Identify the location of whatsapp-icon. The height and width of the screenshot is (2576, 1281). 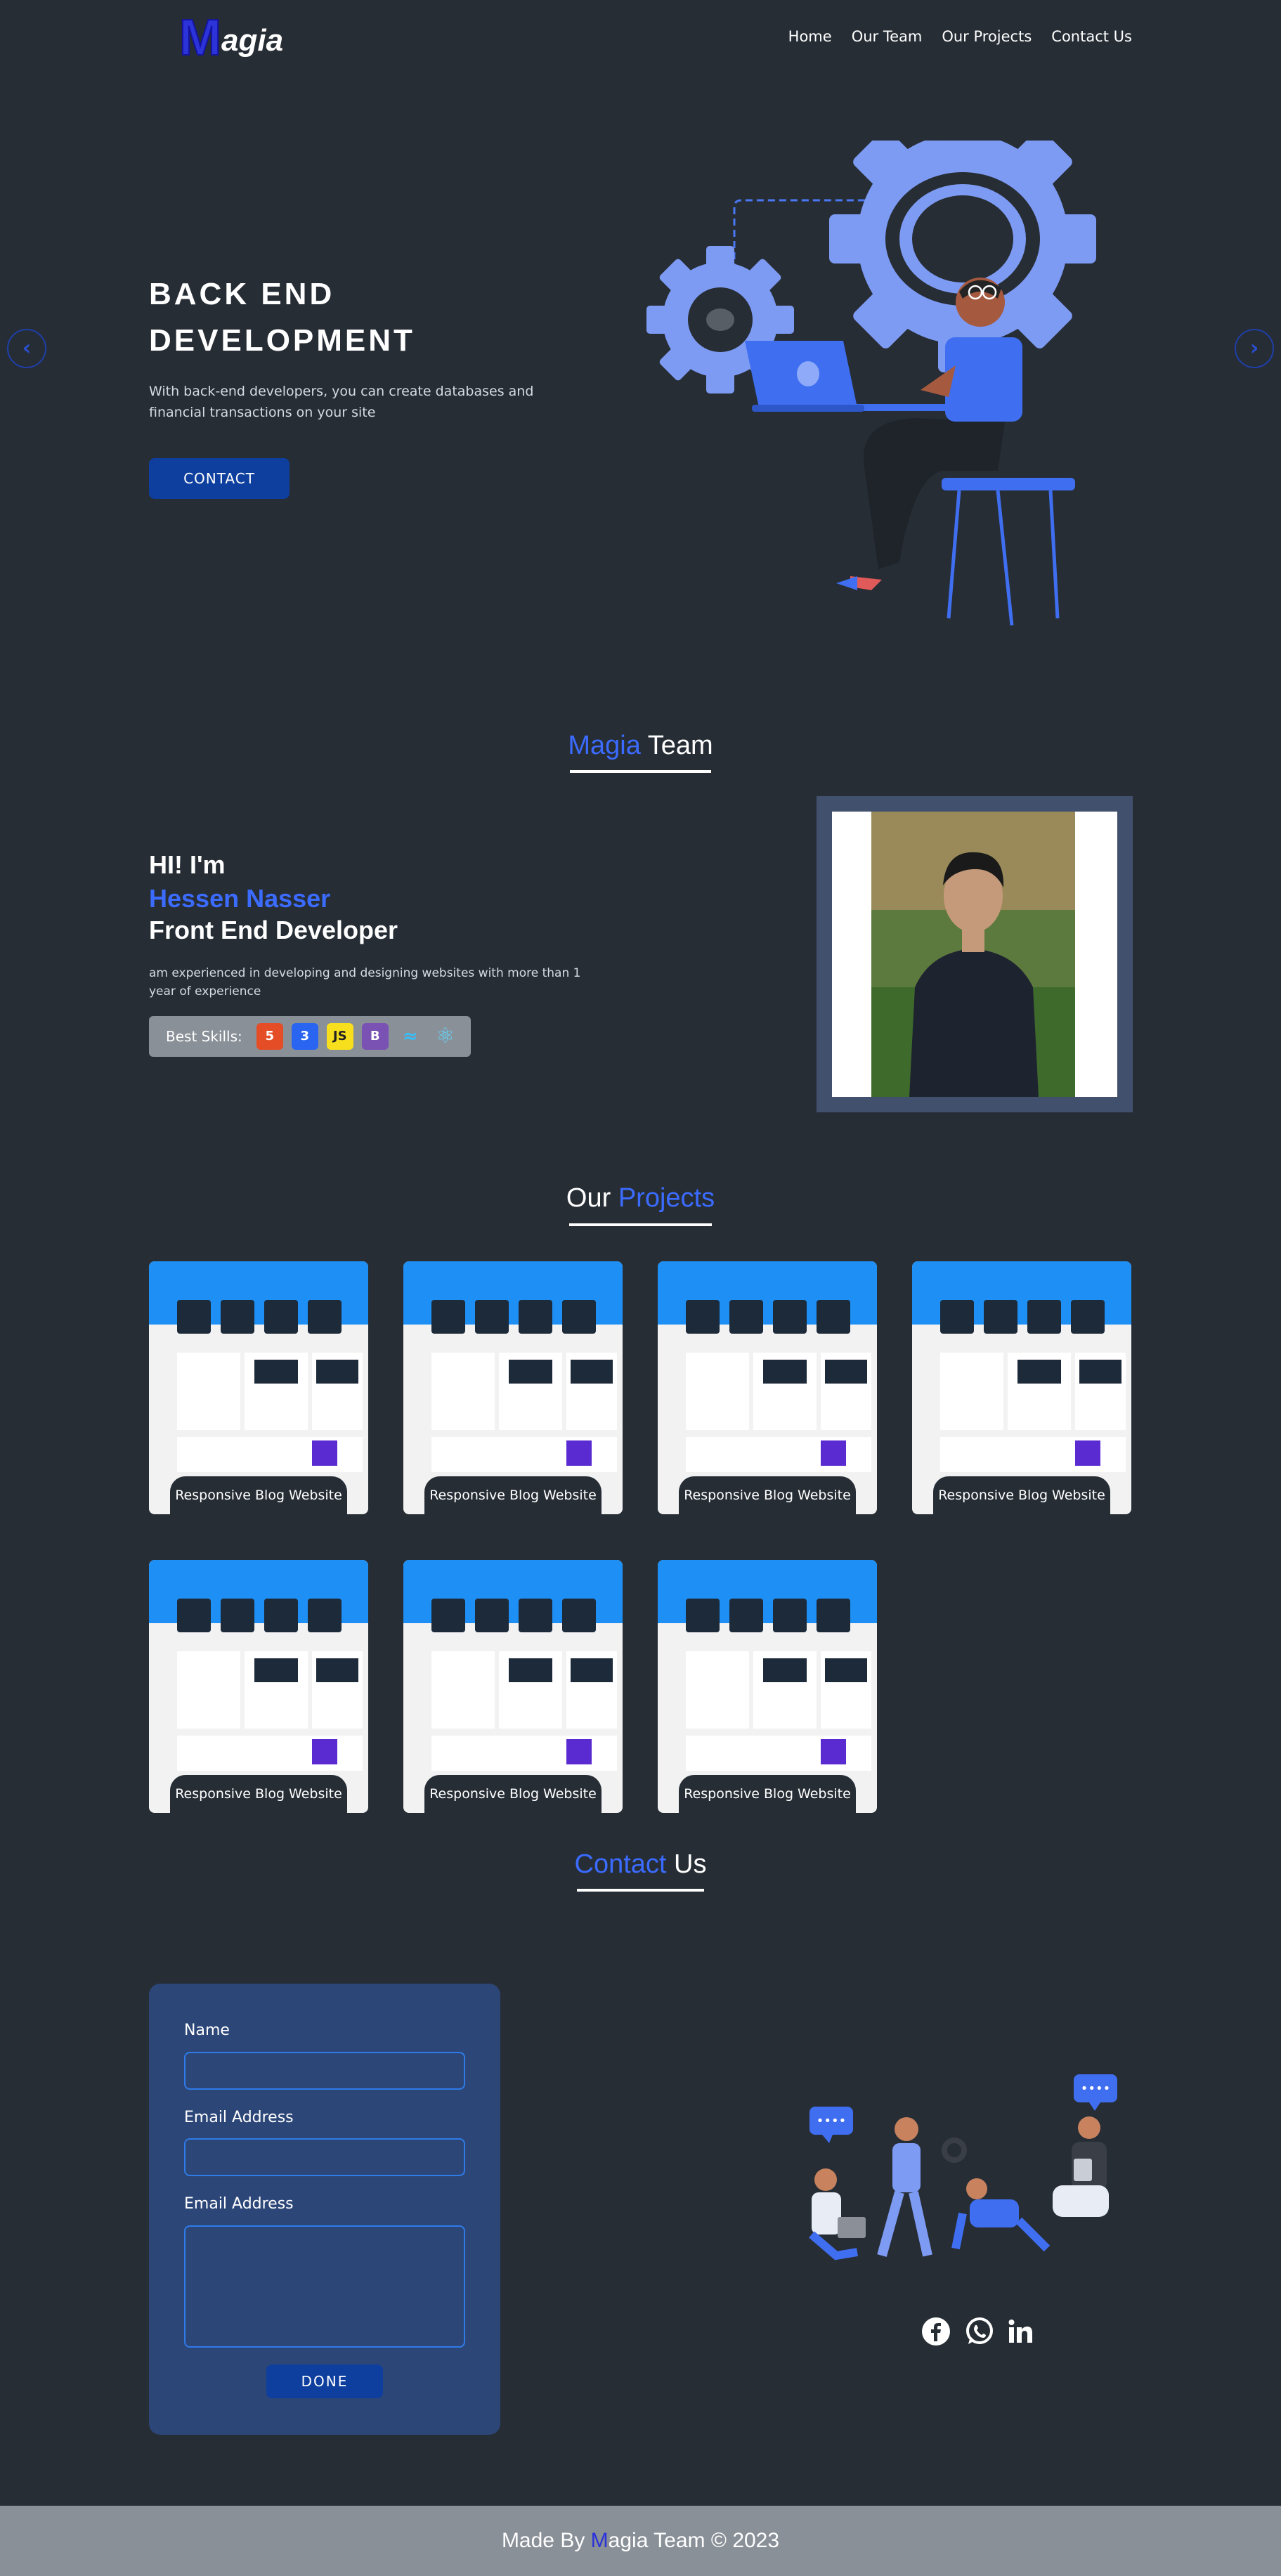
(979, 2331).